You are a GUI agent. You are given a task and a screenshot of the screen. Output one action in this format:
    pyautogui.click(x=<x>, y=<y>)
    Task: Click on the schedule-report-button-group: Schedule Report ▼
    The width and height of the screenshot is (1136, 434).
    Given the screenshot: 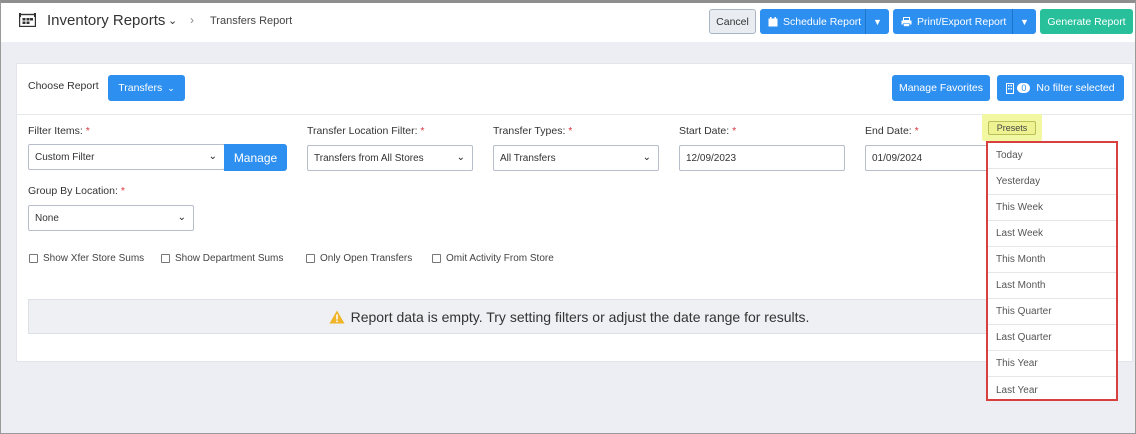 What is the action you would take?
    pyautogui.click(x=824, y=21)
    